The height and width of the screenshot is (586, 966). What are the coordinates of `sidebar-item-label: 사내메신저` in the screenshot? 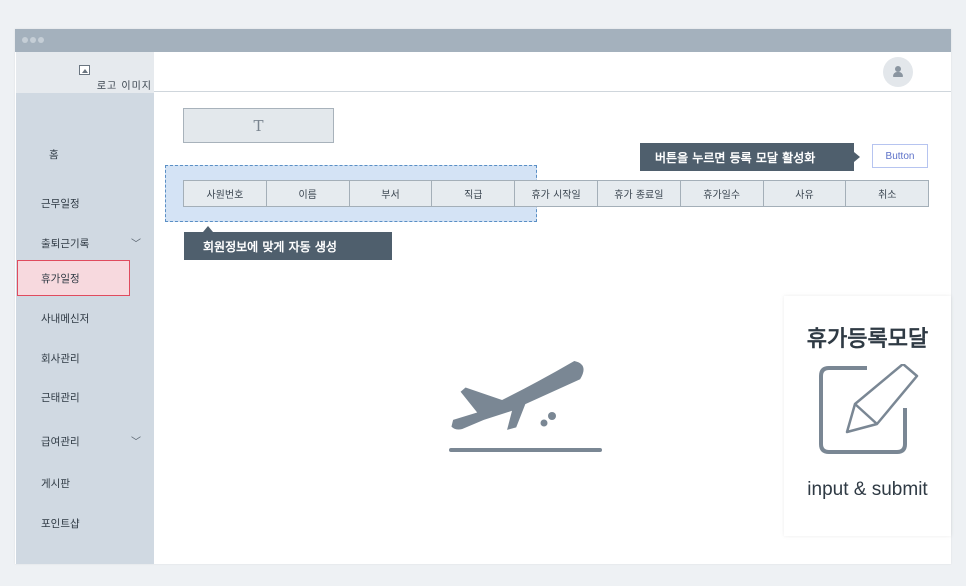 It's located at (65, 319).